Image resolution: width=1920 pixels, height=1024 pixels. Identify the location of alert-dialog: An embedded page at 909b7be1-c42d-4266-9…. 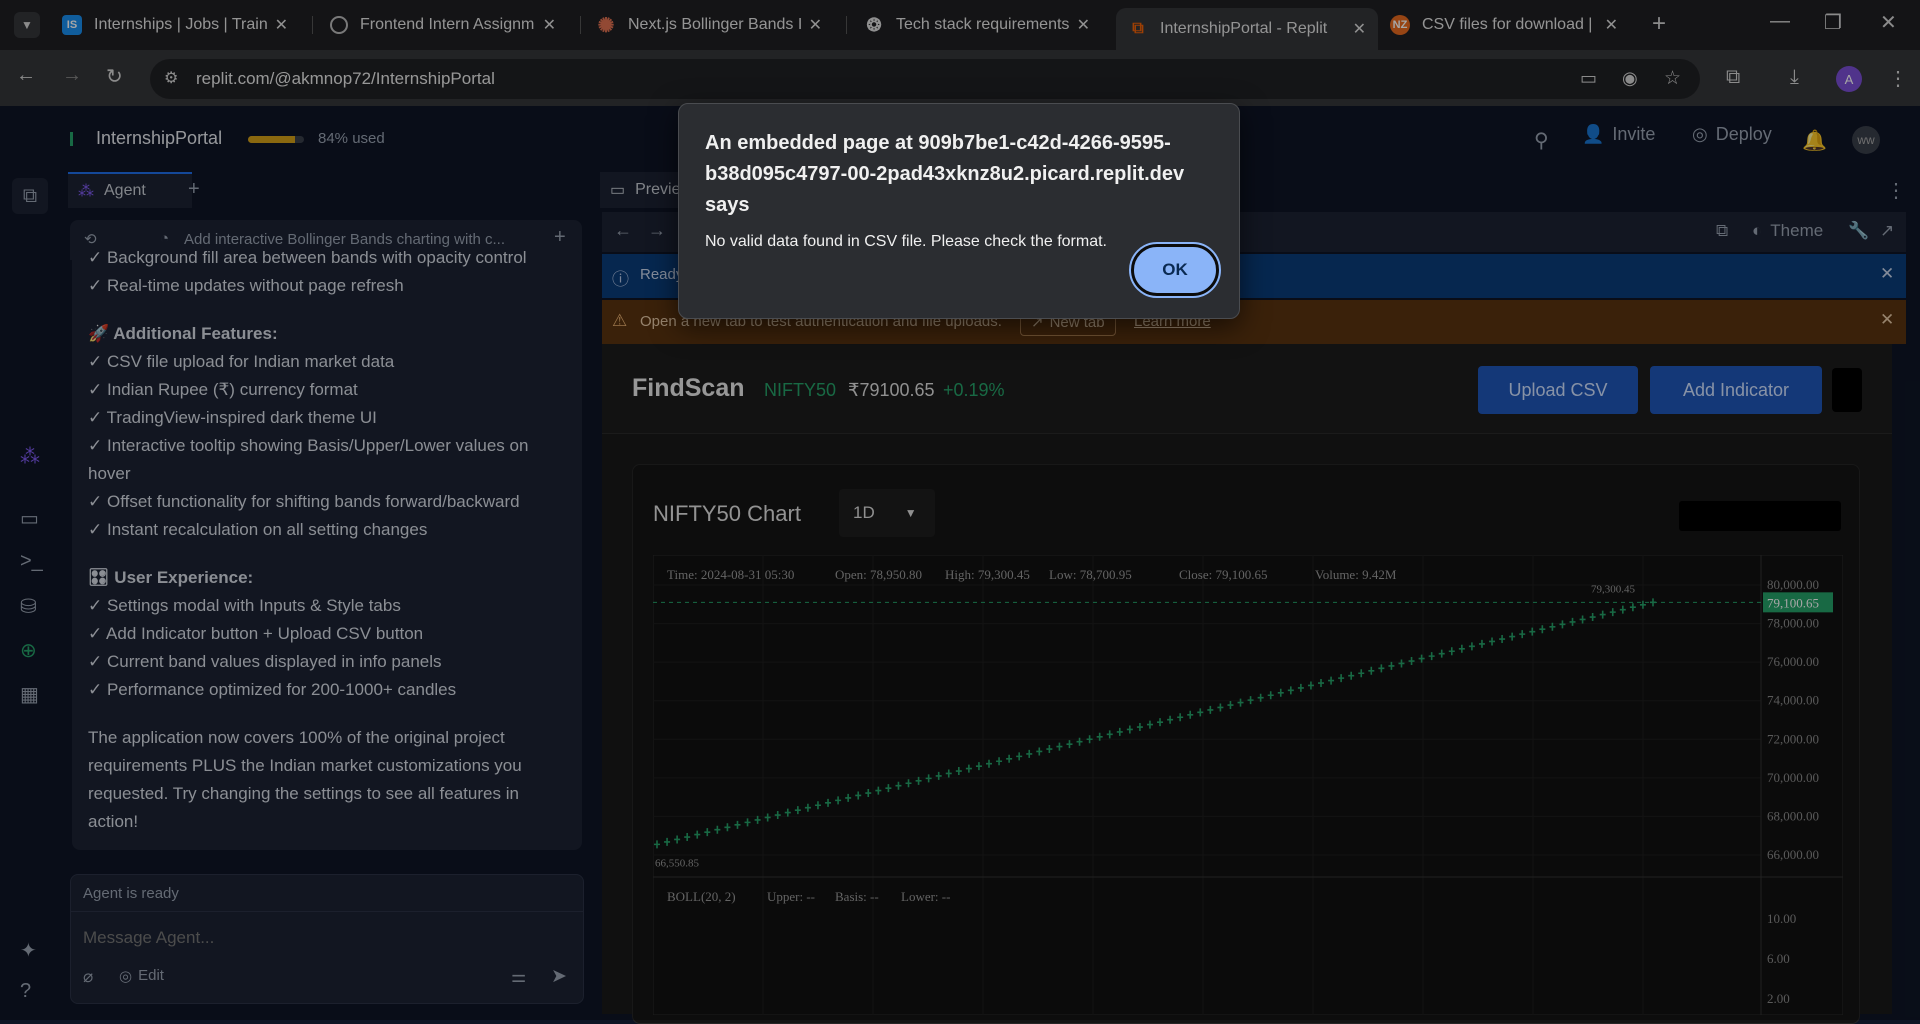
(959, 211).